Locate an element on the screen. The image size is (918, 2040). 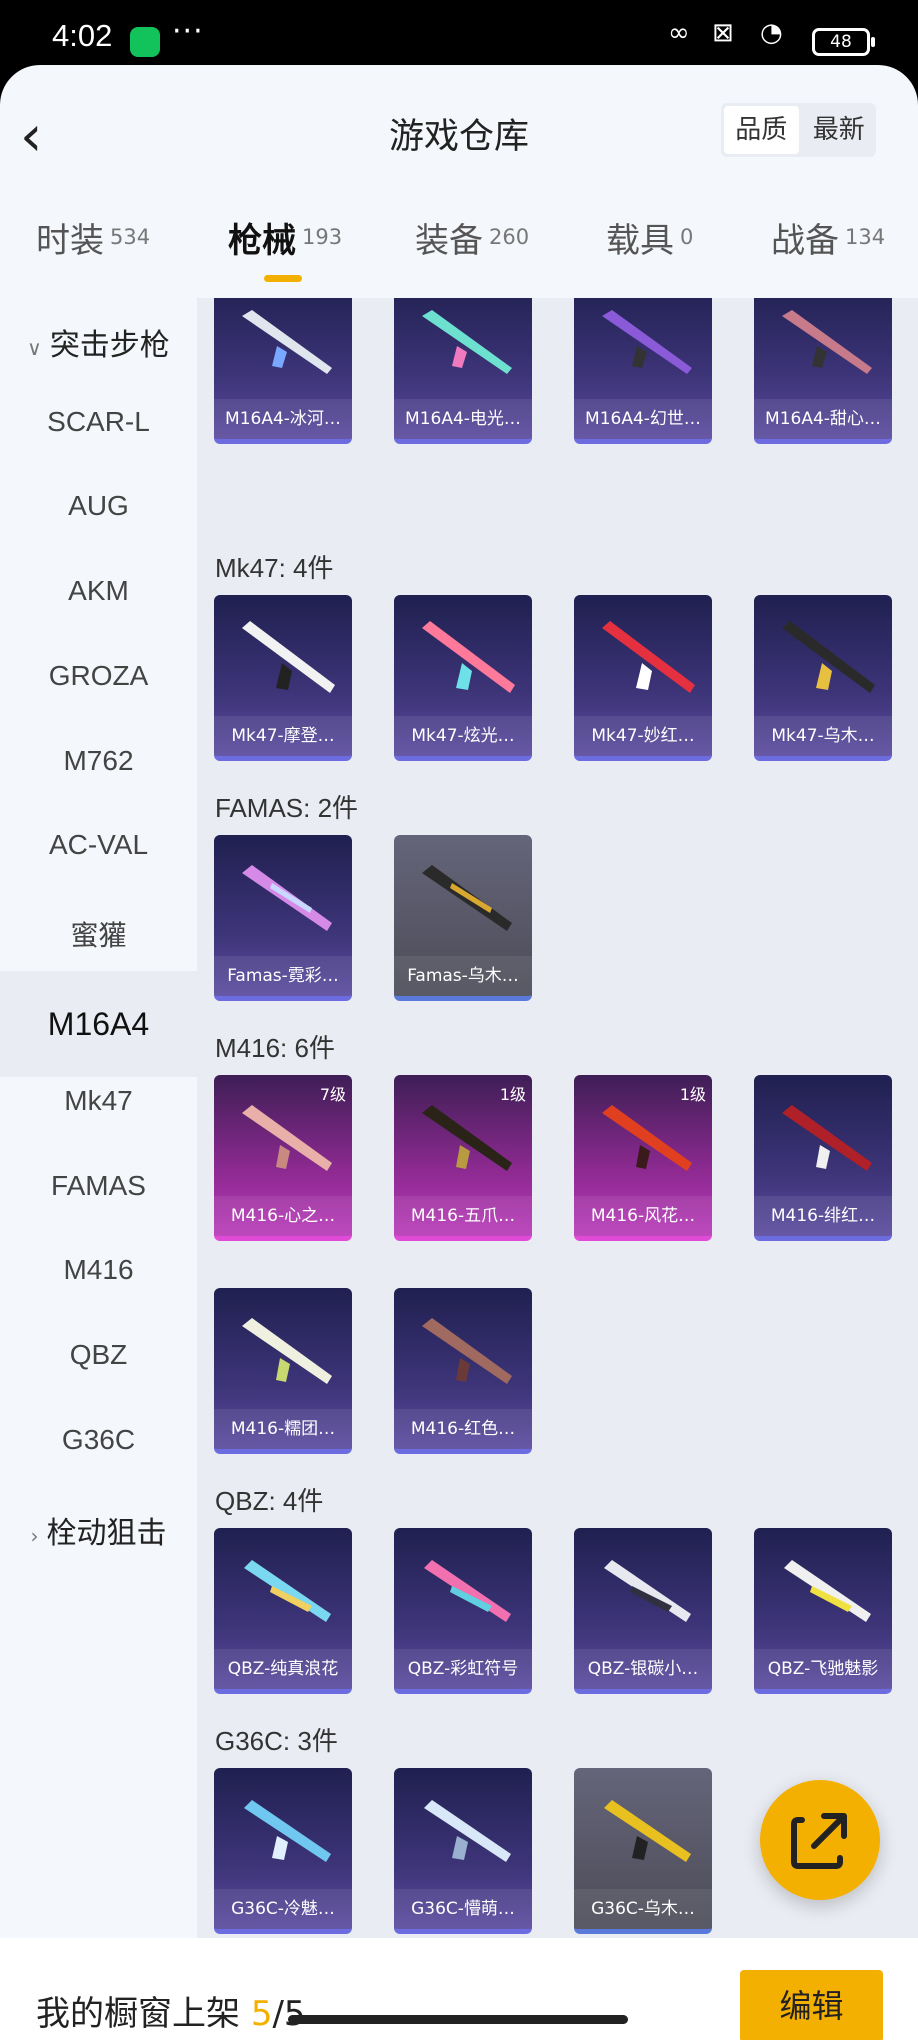
tab-label: 战备 is located at coordinates (805, 241).